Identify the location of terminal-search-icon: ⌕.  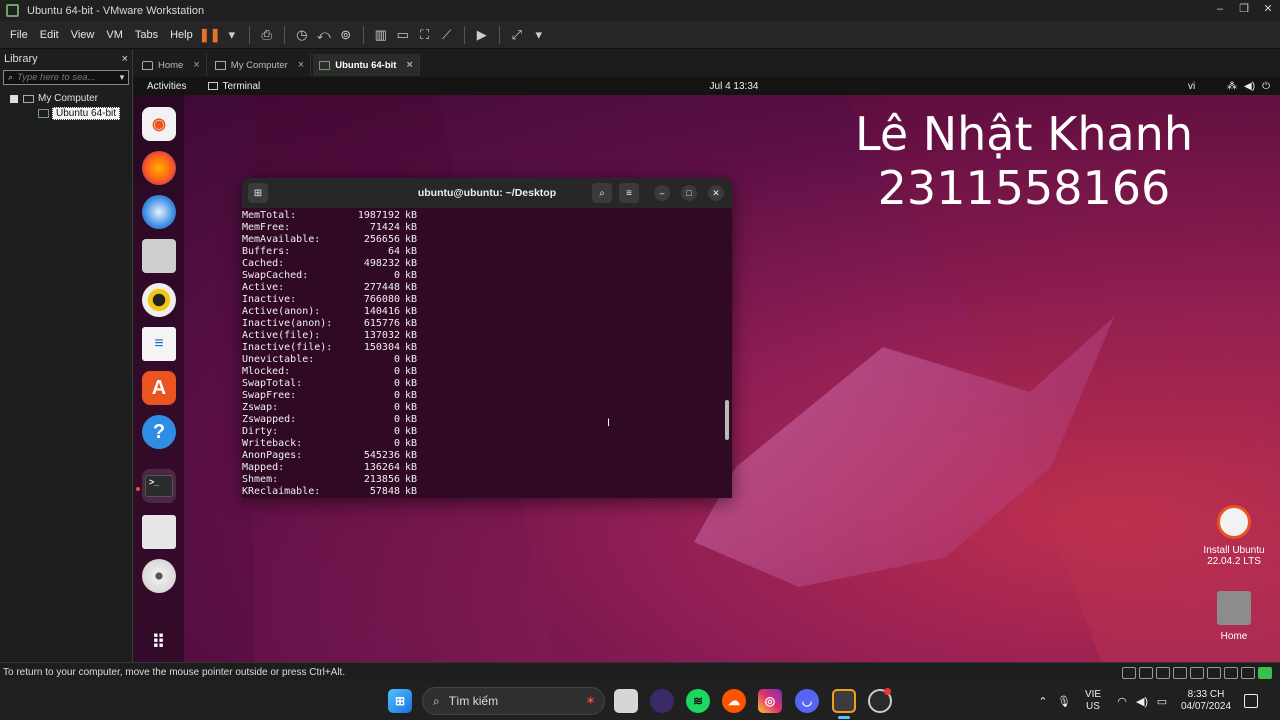
(602, 193).